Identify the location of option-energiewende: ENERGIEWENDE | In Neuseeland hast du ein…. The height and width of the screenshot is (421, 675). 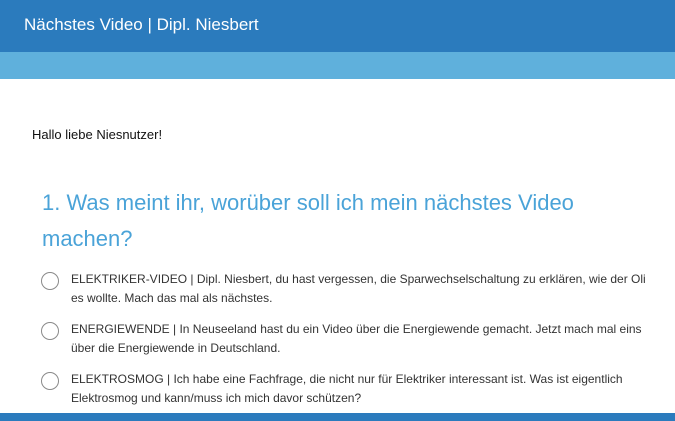
(351, 340).